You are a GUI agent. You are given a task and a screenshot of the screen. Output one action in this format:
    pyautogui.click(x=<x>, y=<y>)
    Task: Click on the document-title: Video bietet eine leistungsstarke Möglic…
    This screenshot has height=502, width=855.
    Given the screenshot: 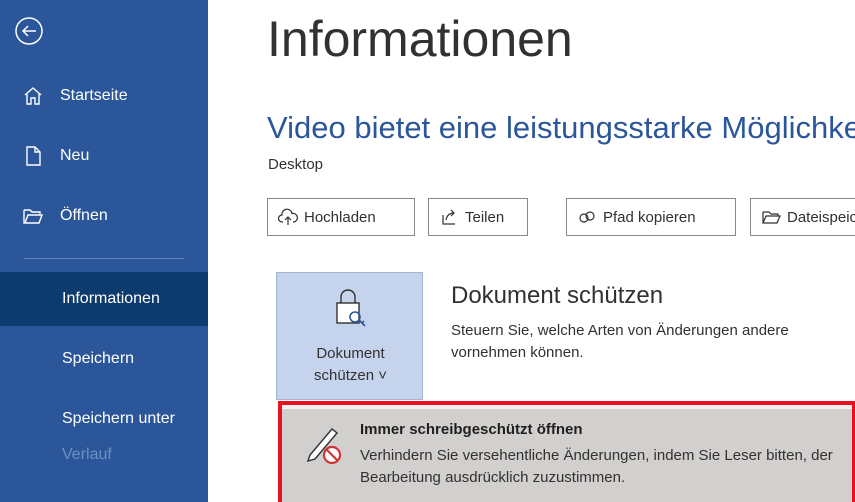 What is the action you would take?
    pyautogui.click(x=561, y=127)
    